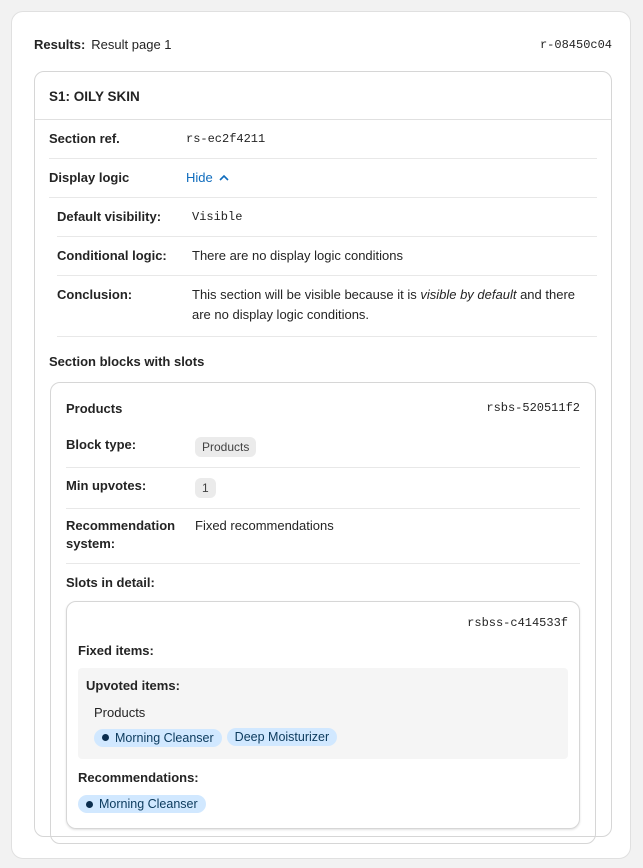 This screenshot has height=868, width=643. Describe the element at coordinates (133, 685) in the screenshot. I see `upvoted-items-label: Upvoted items:` at that location.